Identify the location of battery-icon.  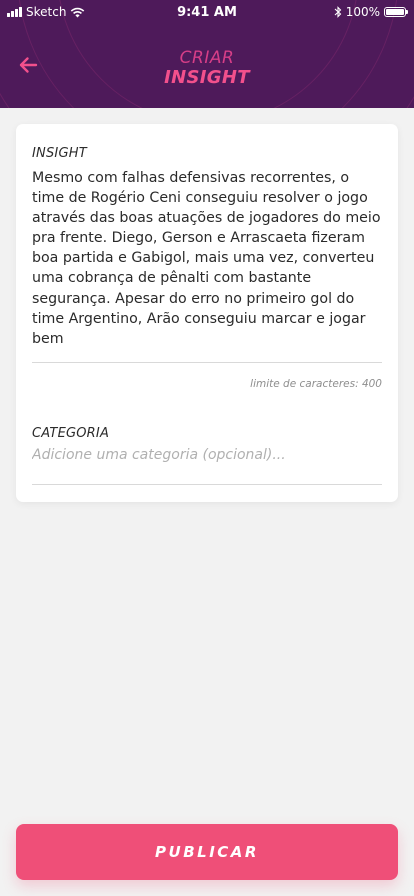
(396, 12).